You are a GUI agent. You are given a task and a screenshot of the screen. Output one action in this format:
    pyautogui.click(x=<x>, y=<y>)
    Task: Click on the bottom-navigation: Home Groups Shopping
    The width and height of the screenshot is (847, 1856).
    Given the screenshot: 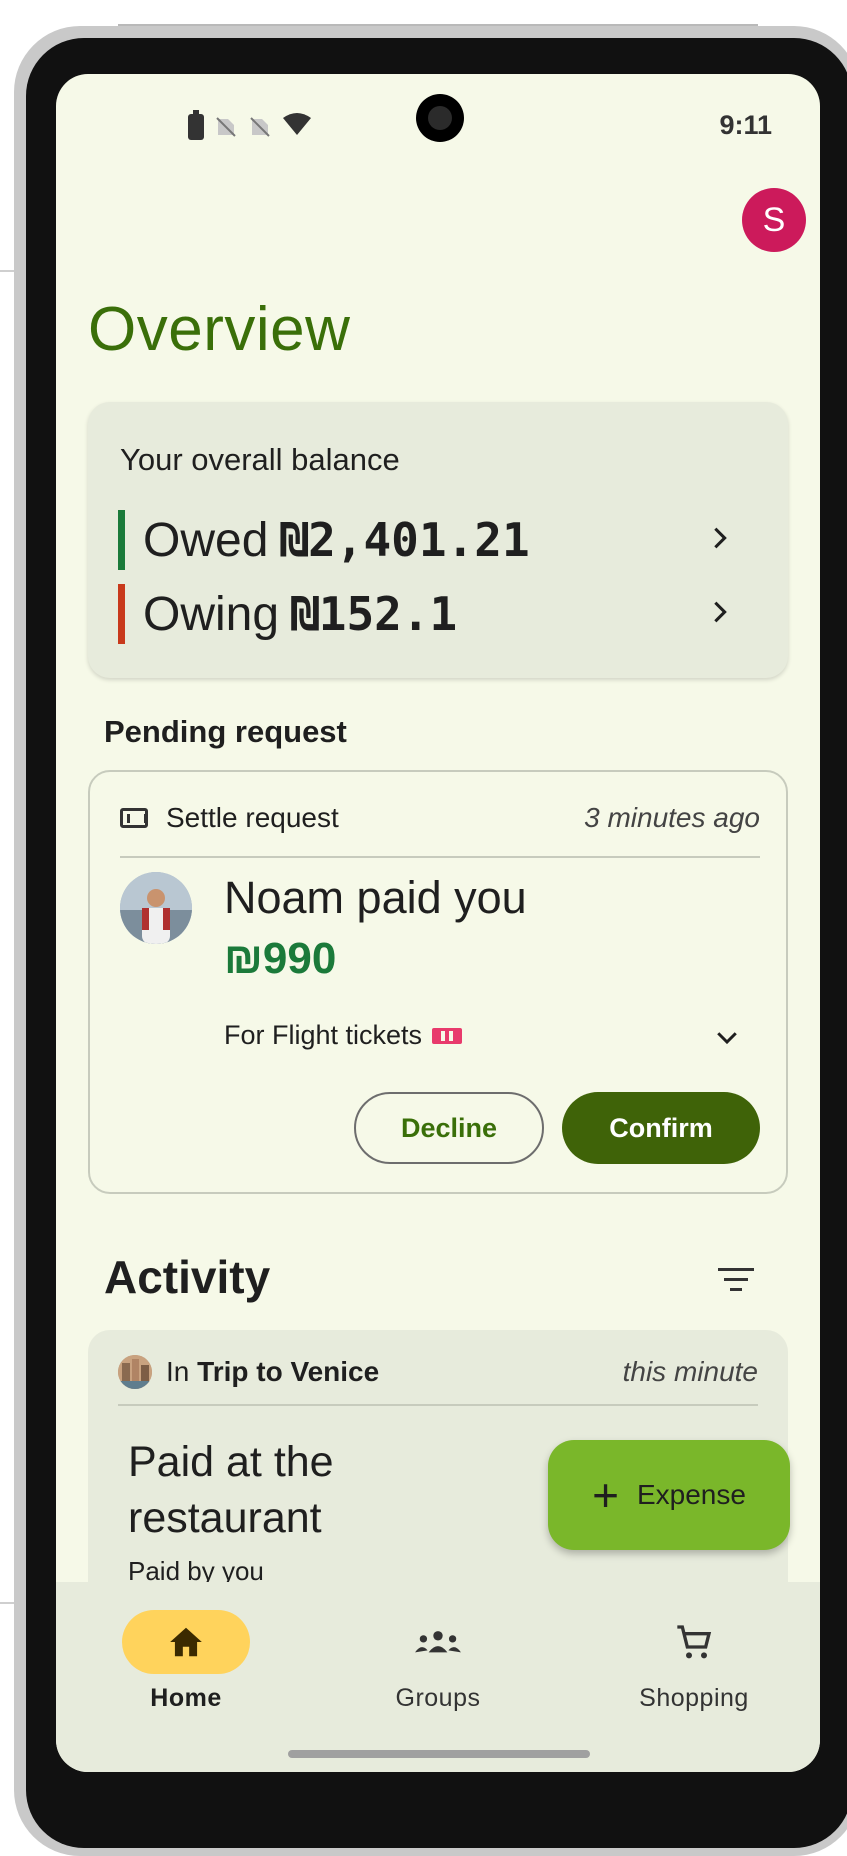 What is the action you would take?
    pyautogui.click(x=438, y=1677)
    